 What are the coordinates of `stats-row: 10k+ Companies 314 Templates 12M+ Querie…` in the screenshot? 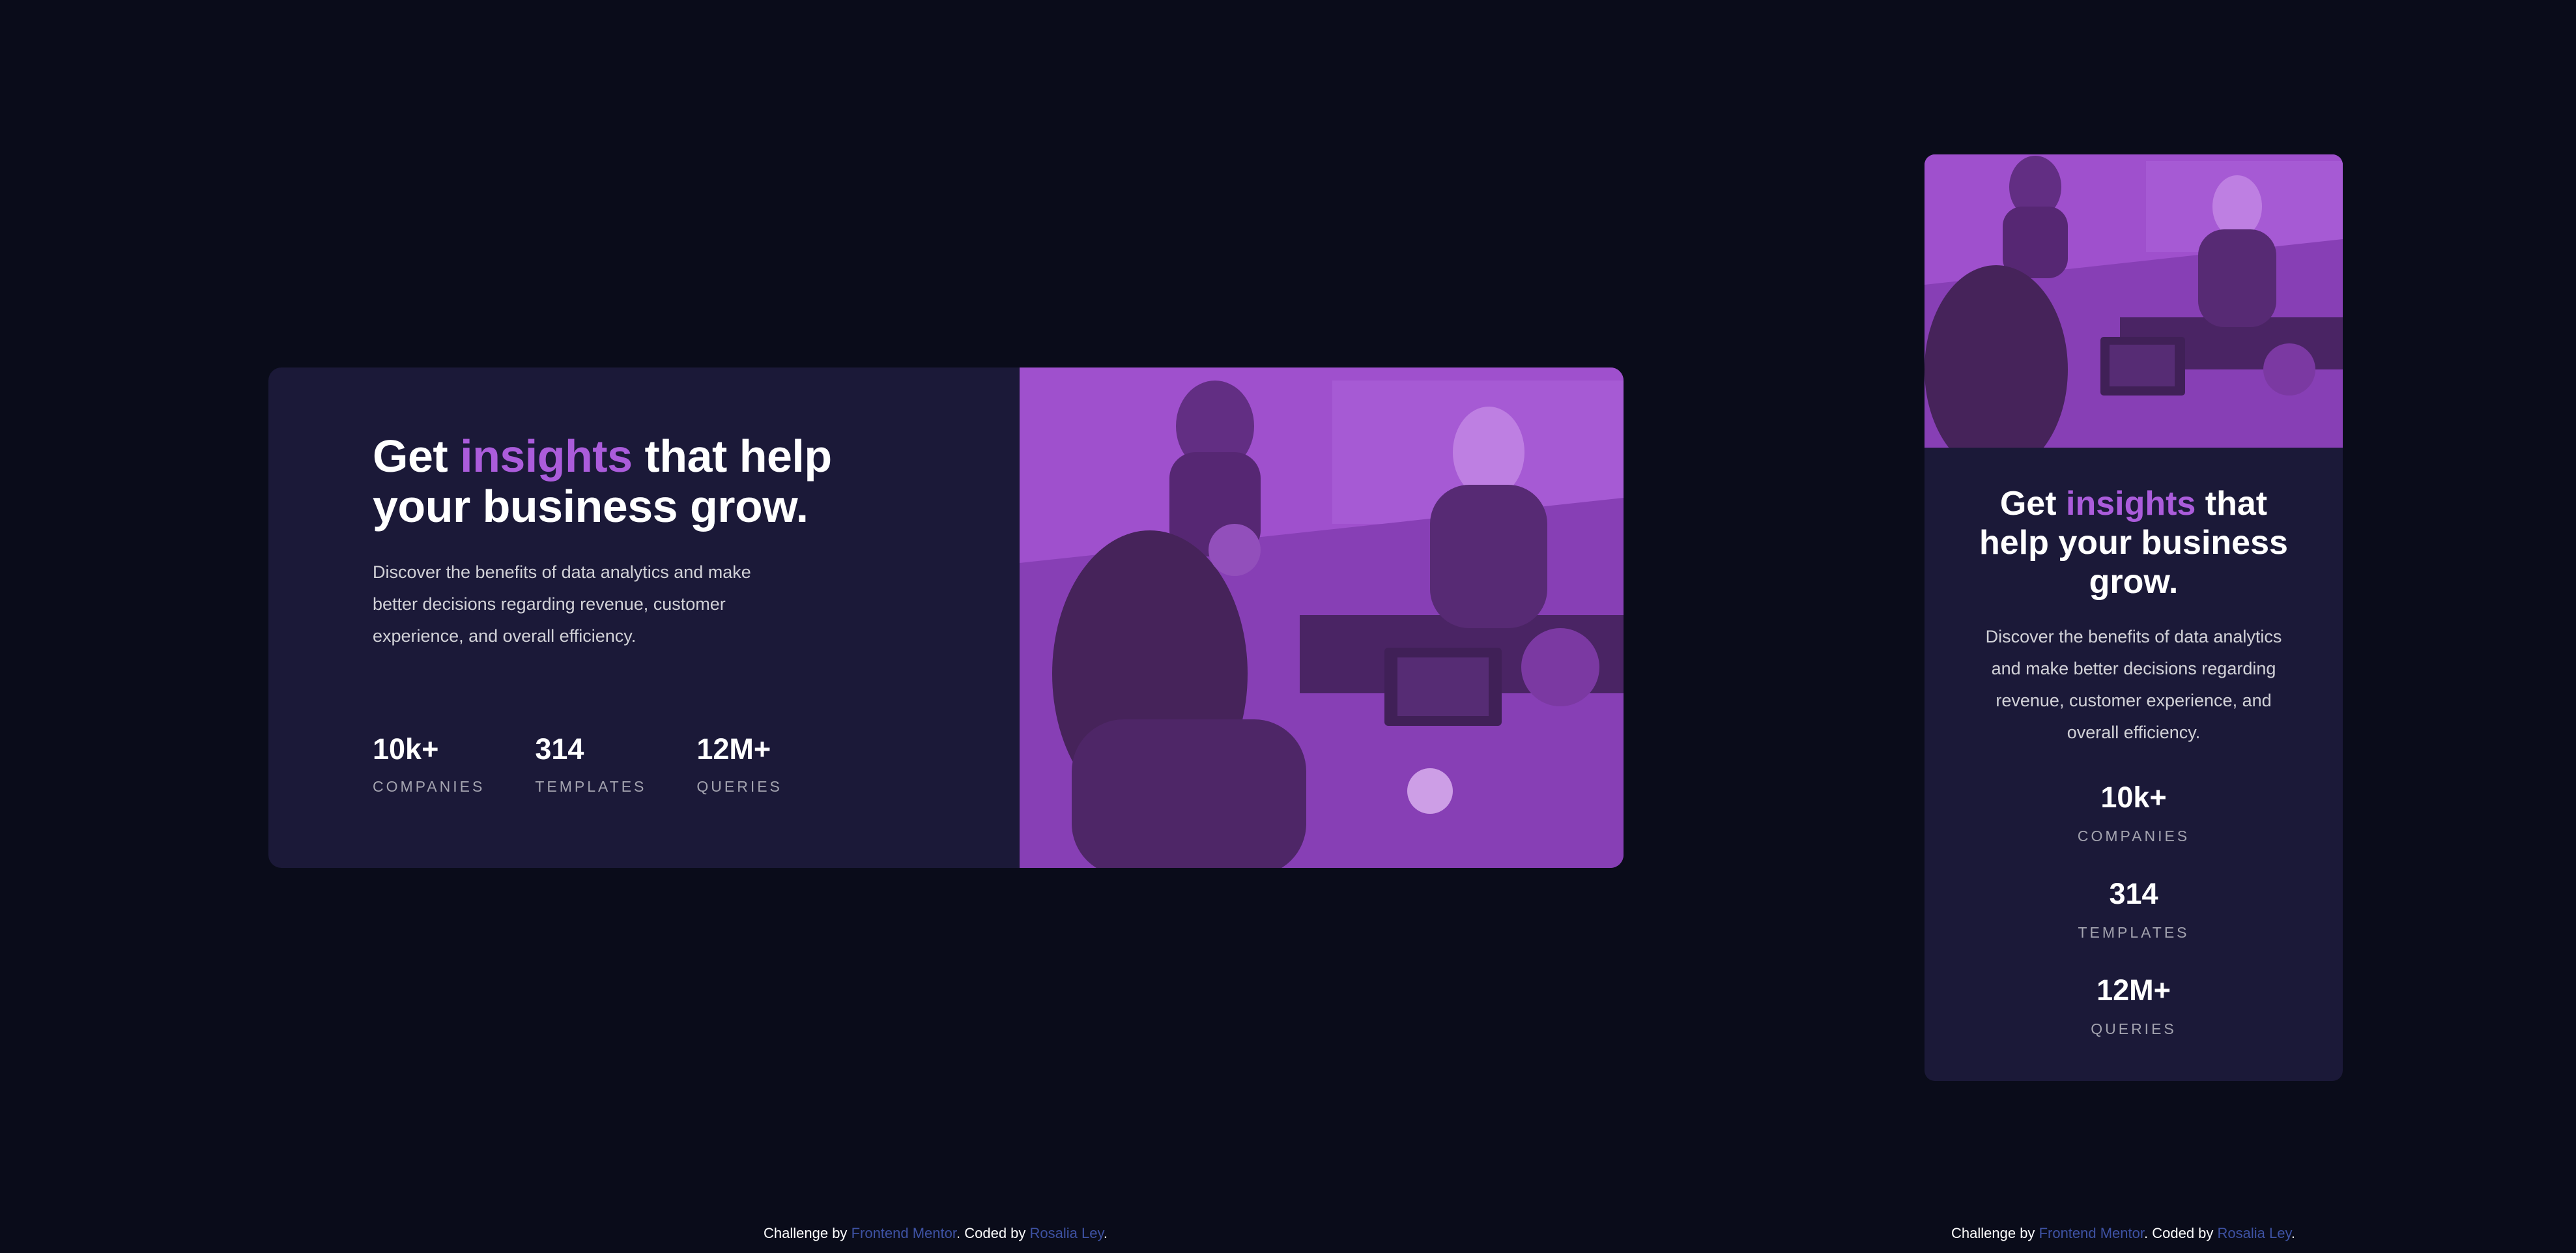 It's located at (696, 765).